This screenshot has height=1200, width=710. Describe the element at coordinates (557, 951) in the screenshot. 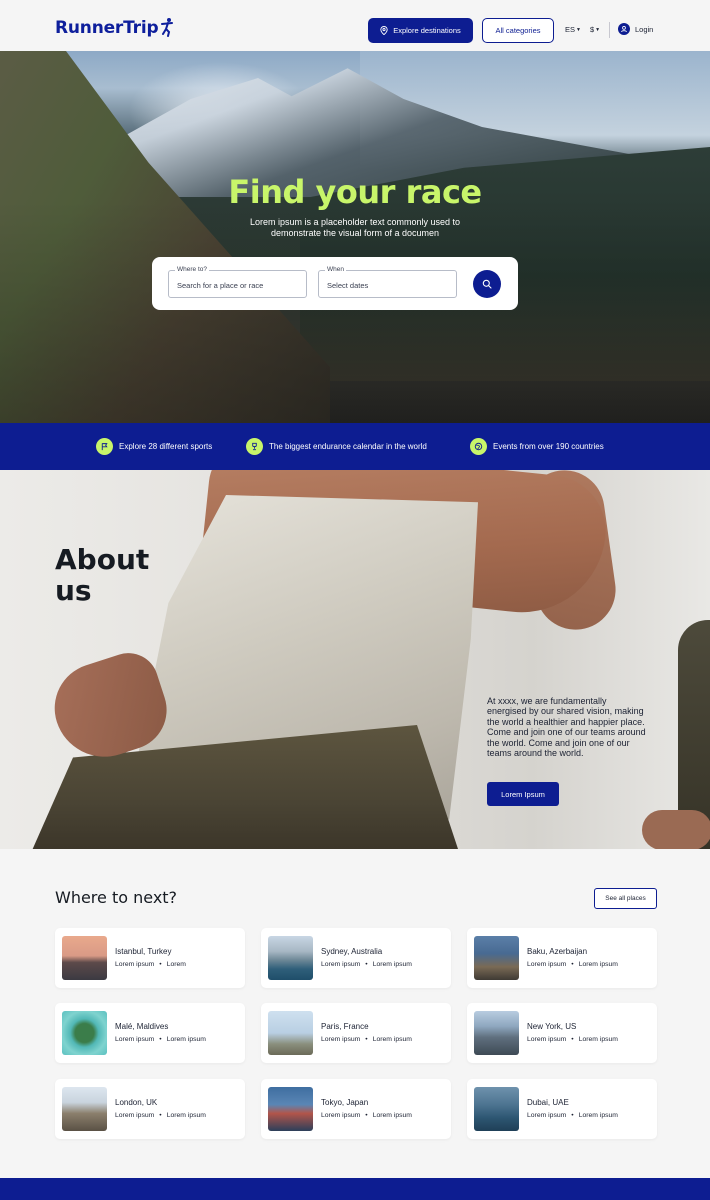

I see `destination-name: Baku, Azerbaijan` at that location.